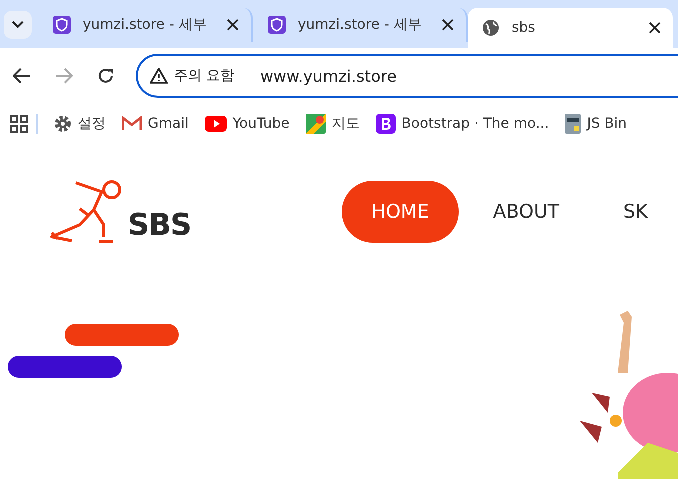 The image size is (678, 479). I want to click on browser-tab: sbs, so click(570, 28).